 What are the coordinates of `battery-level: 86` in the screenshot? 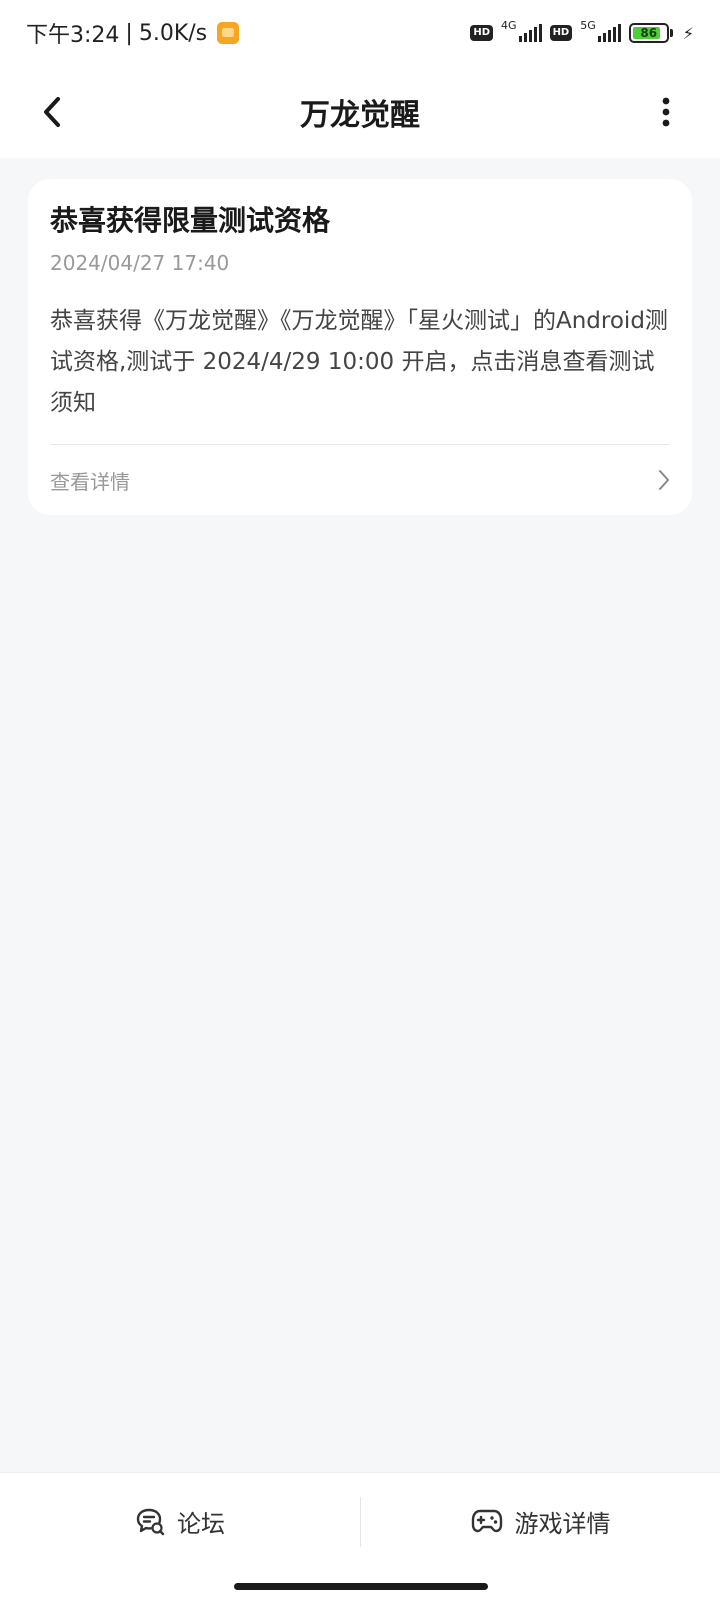 It's located at (649, 33).